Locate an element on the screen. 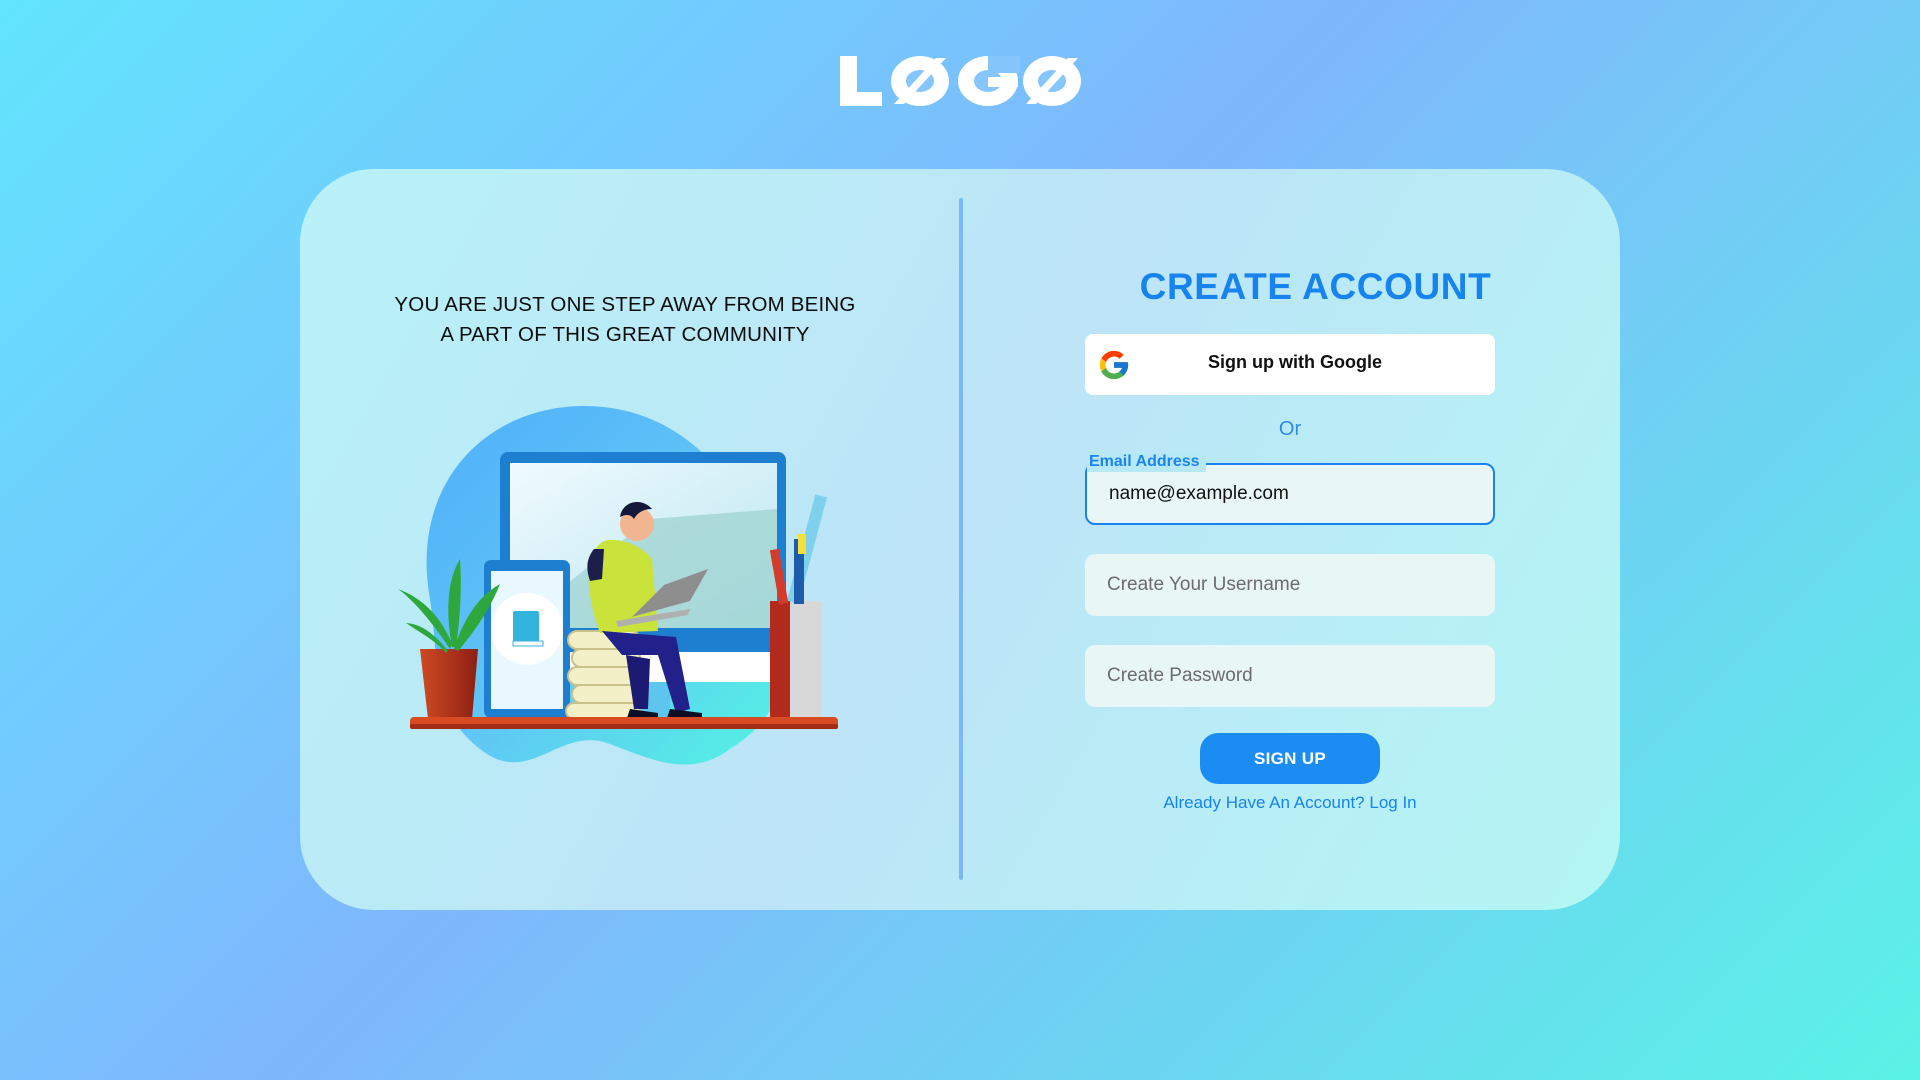 This screenshot has height=1080, width=1920. password-field is located at coordinates (1290, 676).